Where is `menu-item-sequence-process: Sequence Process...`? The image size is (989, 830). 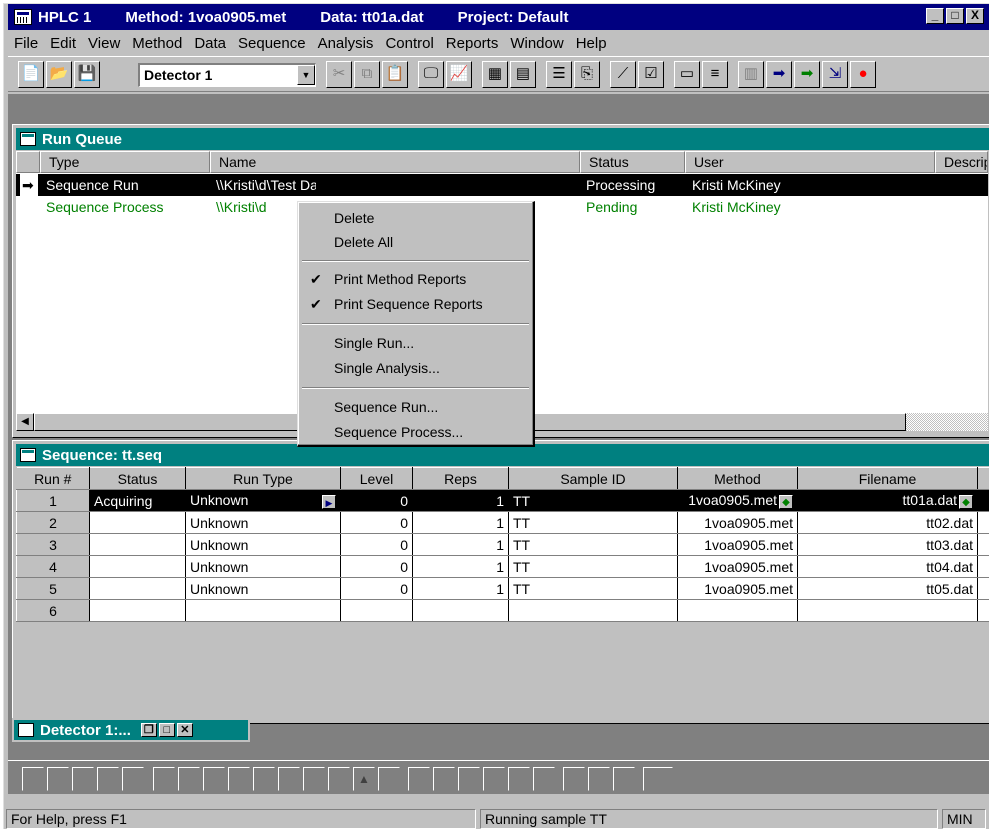
menu-item-sequence-process: Sequence Process... is located at coordinates (398, 432).